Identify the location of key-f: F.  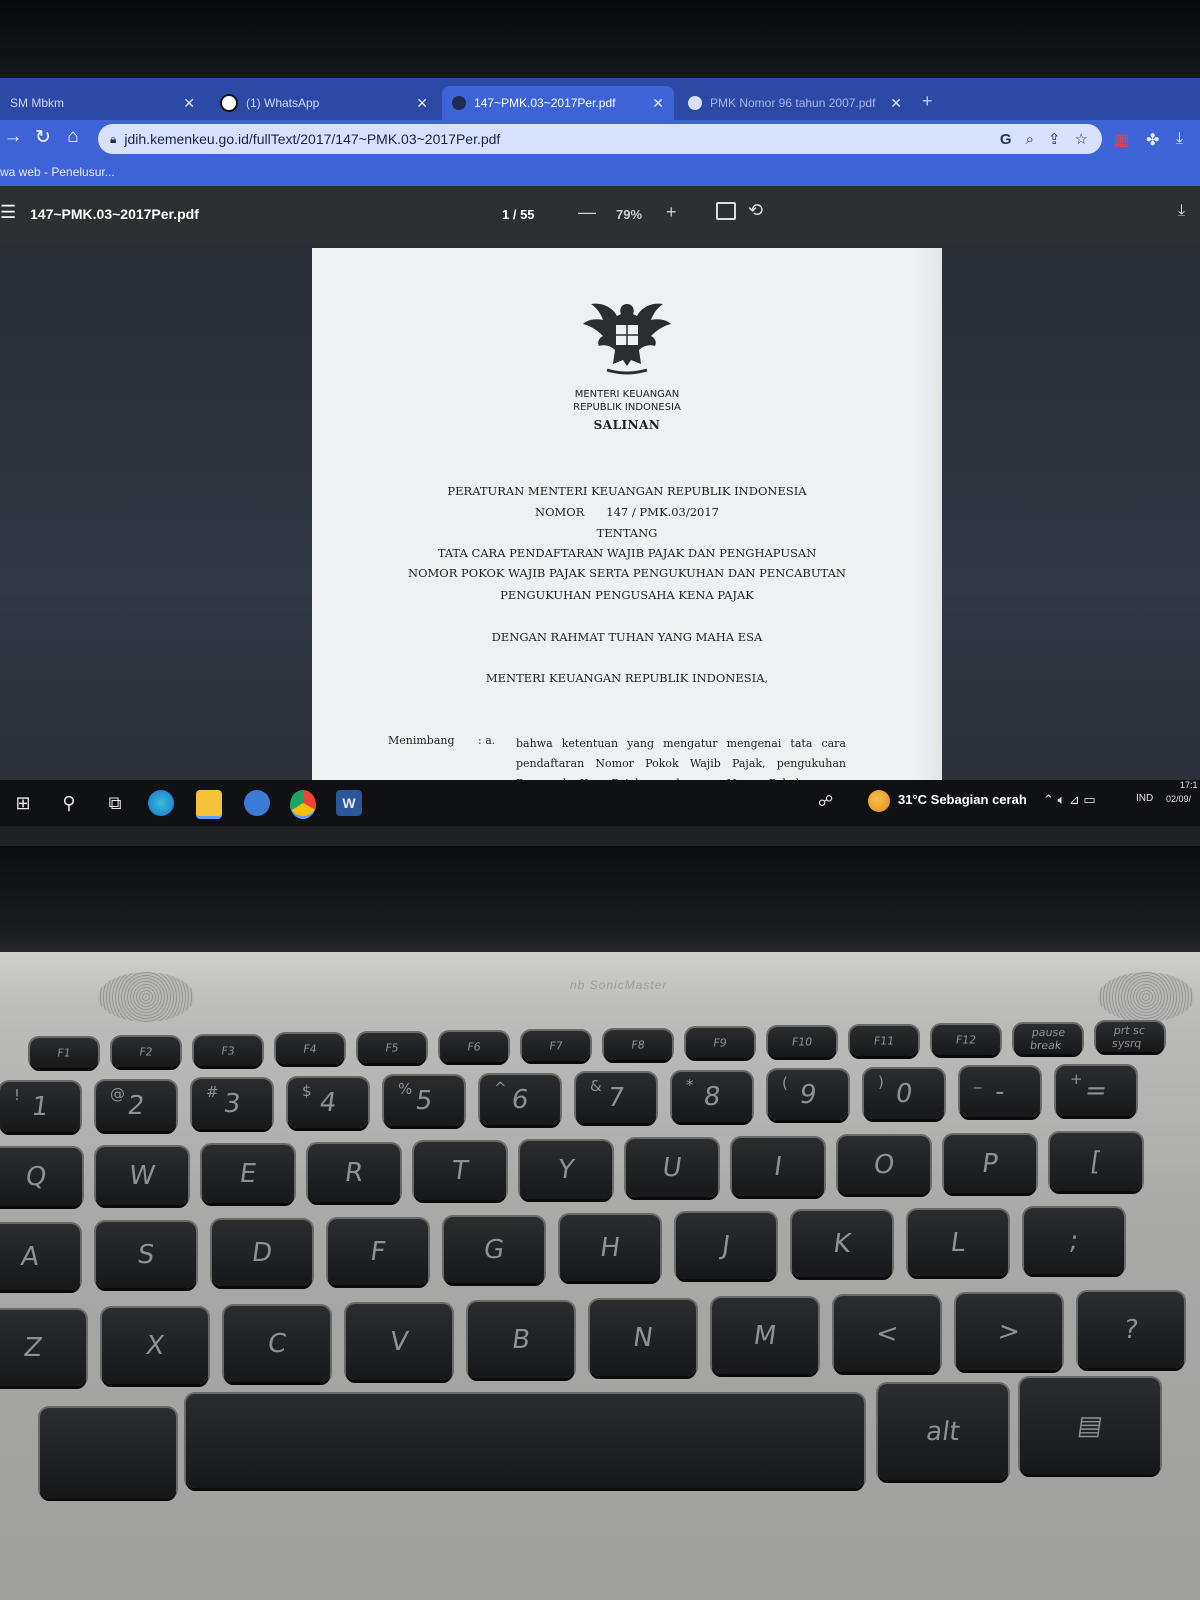
(378, 1251).